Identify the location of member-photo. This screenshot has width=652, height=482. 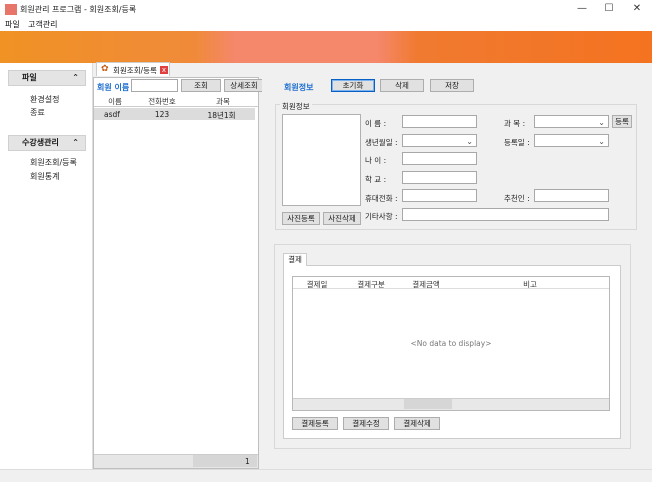
(321, 160).